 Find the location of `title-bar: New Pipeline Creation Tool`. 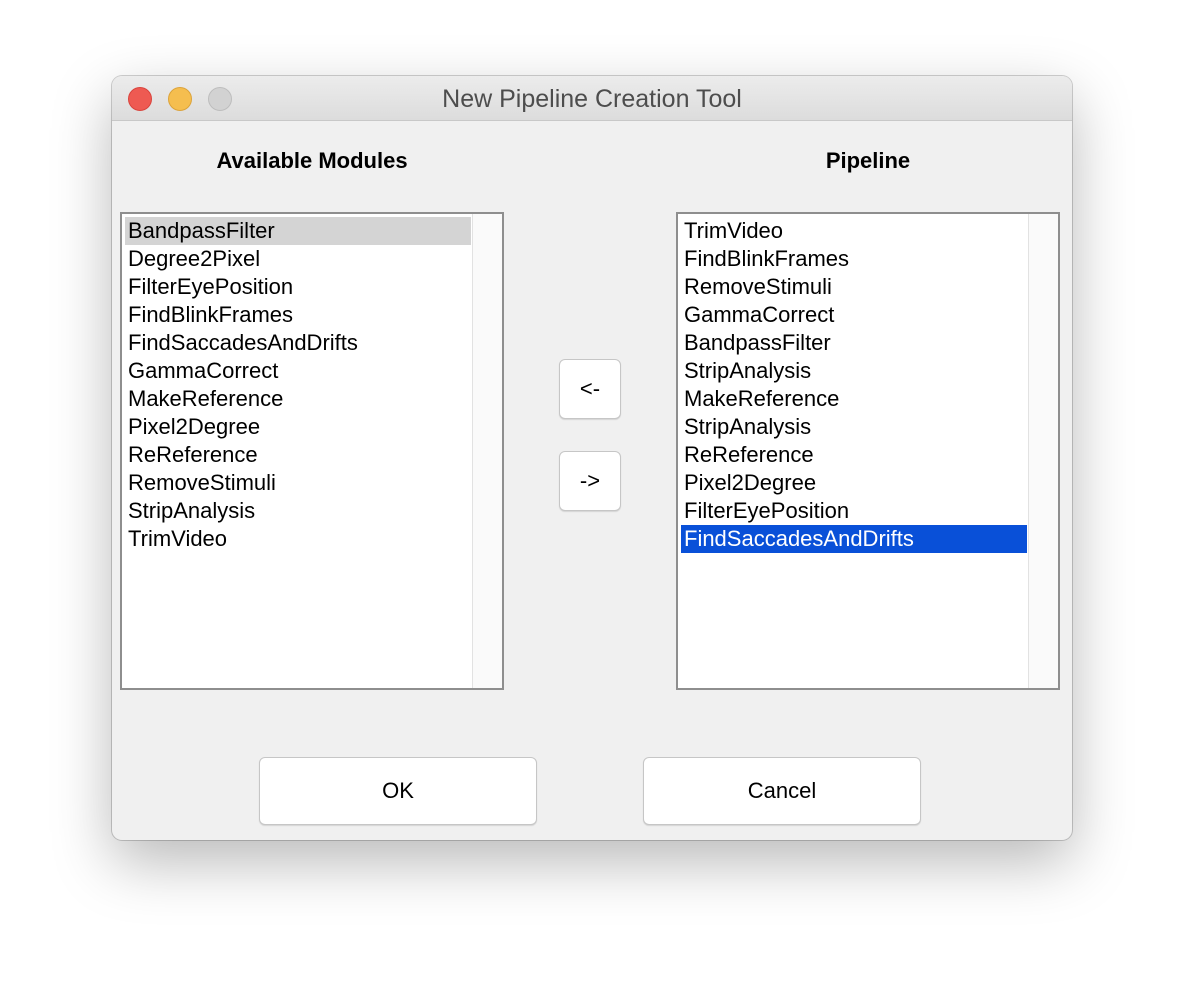

title-bar: New Pipeline Creation Tool is located at coordinates (592, 98).